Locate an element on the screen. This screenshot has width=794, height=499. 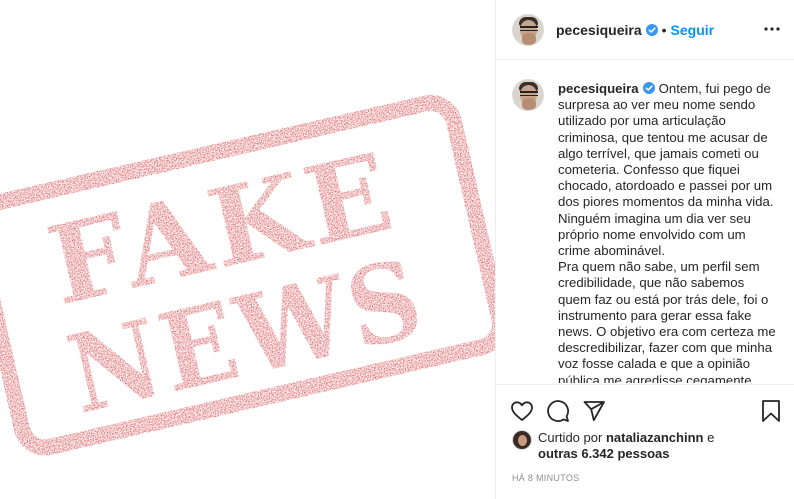
comment-icon is located at coordinates (558, 411).